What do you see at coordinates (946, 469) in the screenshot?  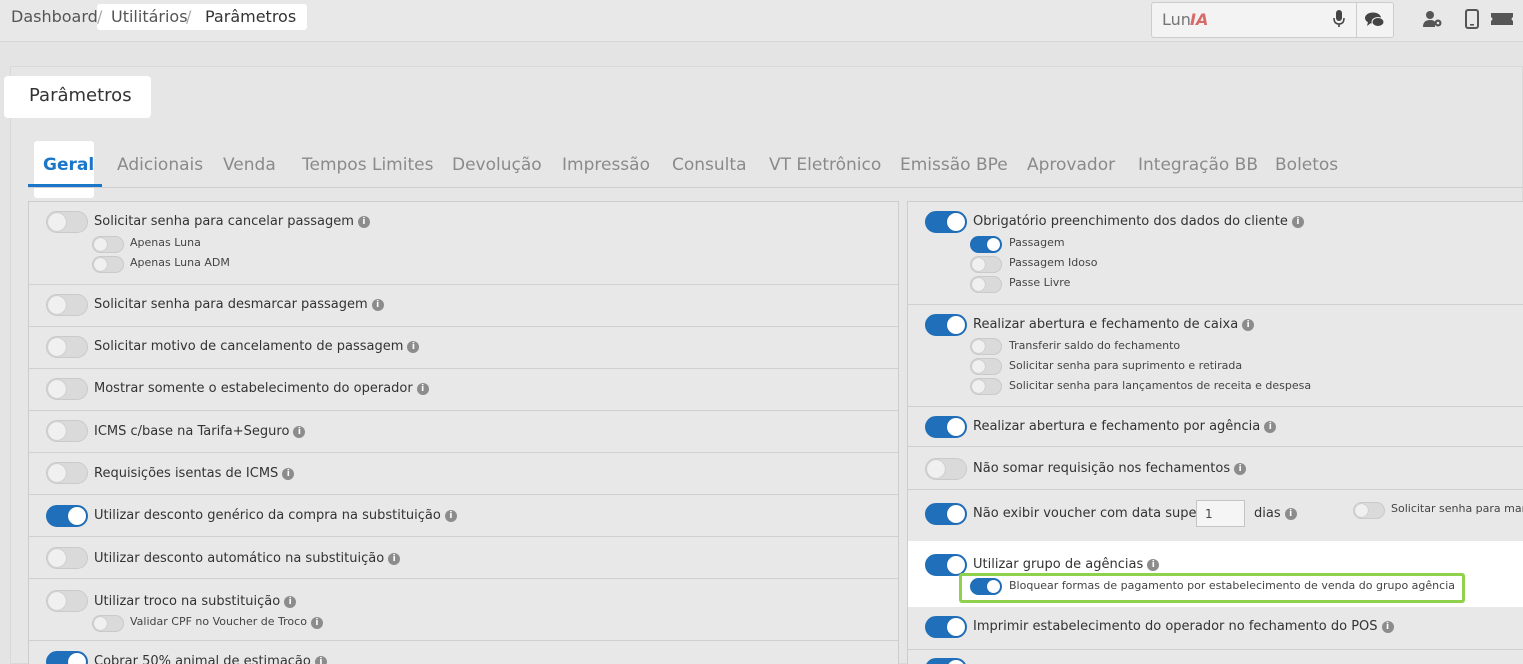 I see `toggle-nao-somar` at bounding box center [946, 469].